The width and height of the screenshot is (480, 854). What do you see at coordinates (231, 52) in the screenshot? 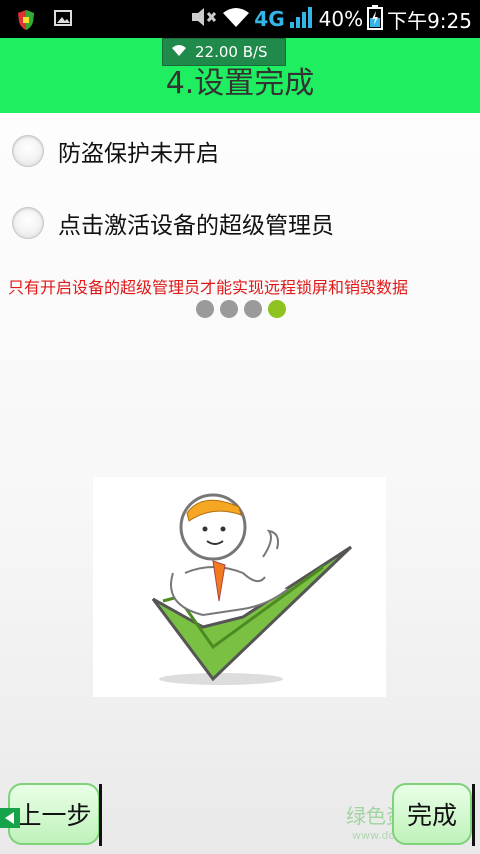
I see `network-speed-text: 22.00 B/S` at bounding box center [231, 52].